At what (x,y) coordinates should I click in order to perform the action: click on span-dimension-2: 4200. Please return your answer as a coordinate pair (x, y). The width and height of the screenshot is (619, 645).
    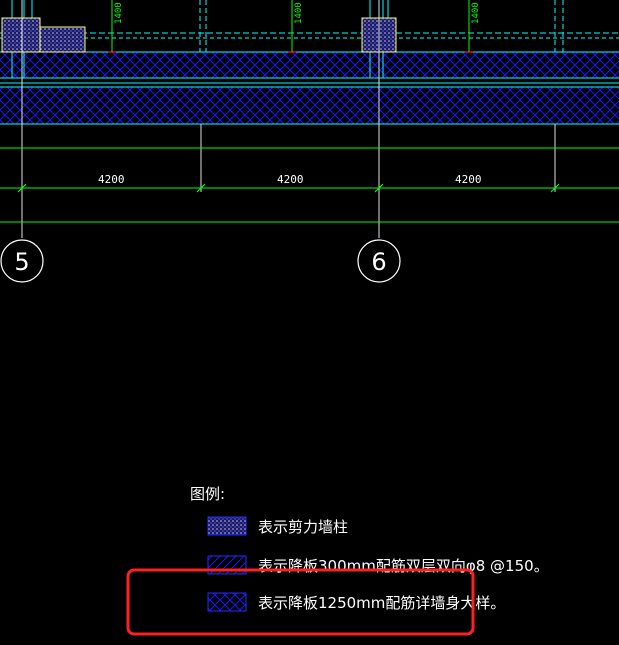
    Looking at the image, I should click on (290, 179).